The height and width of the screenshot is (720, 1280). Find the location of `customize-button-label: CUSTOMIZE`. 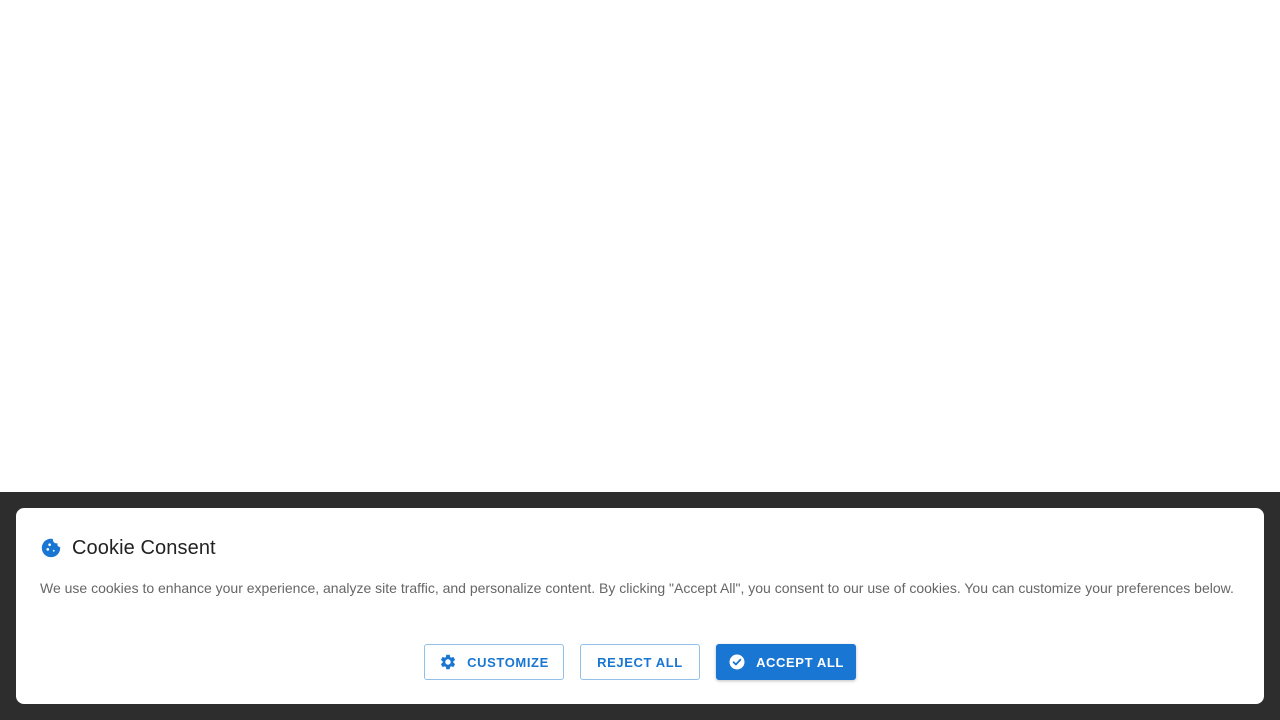

customize-button-label: CUSTOMIZE is located at coordinates (508, 662).